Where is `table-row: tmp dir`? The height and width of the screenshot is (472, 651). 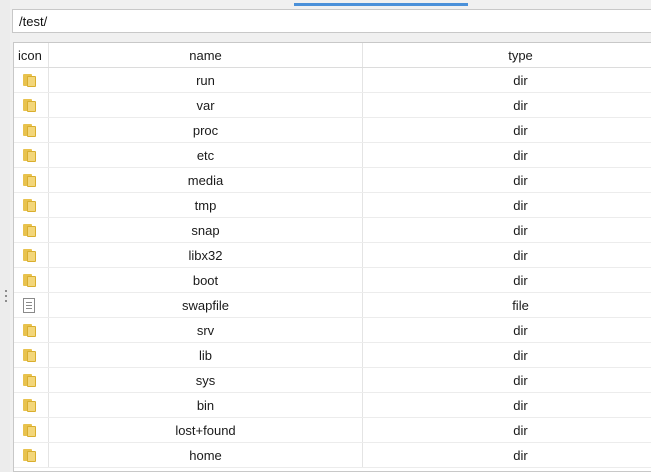
table-row: tmp dir is located at coordinates (332, 205).